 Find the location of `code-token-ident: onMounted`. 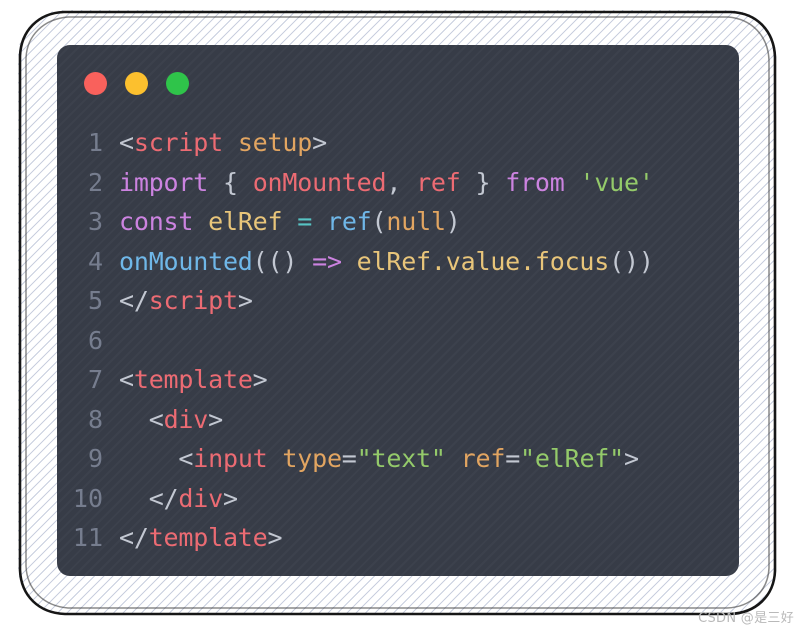

code-token-ident: onMounted is located at coordinates (319, 182).